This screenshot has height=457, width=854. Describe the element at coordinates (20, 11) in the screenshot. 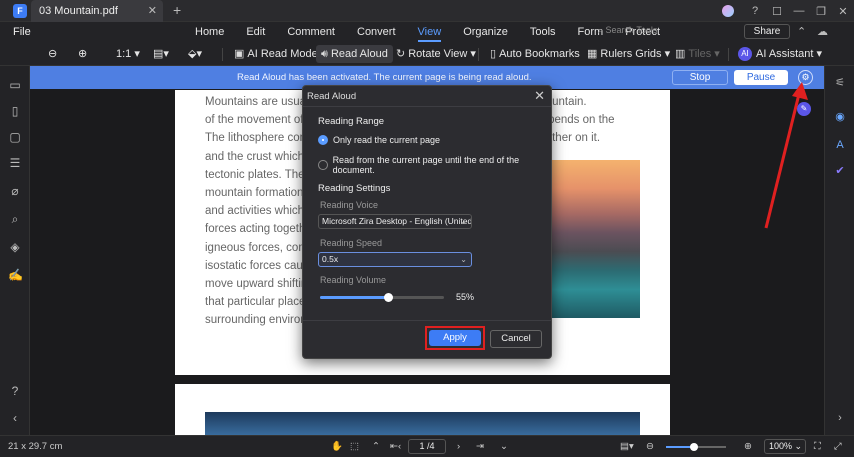

I see `app-logo: F` at that location.